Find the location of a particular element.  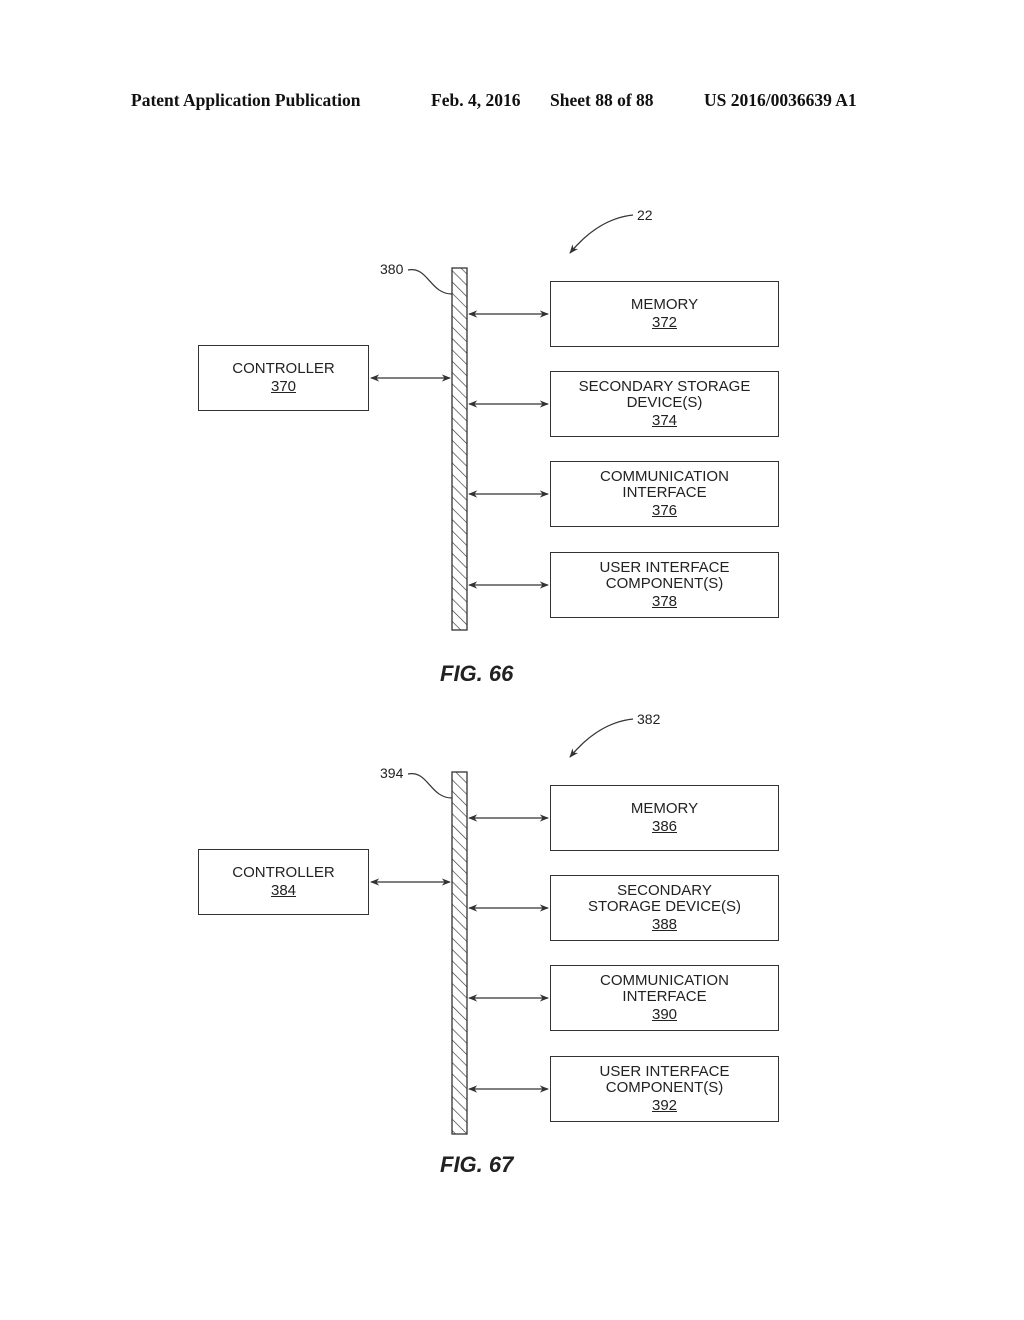

communication-interface-box: COMMUNICATION INTERFACE 390 is located at coordinates (664, 998).